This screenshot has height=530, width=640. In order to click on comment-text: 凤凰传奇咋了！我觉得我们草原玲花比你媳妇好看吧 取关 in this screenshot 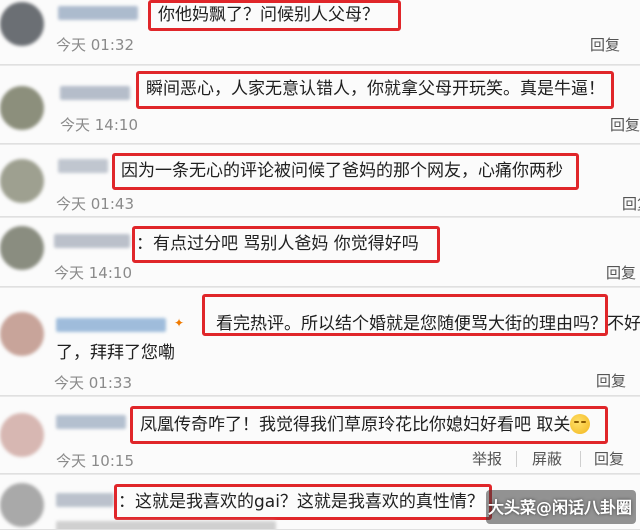, I will do `click(365, 425)`.